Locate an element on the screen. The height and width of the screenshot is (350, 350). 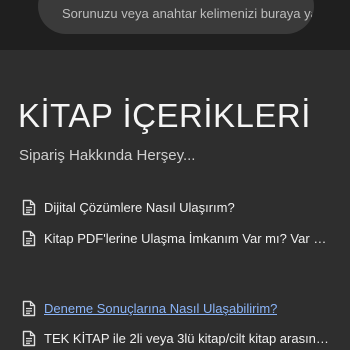
search-bar is located at coordinates (176, 17).